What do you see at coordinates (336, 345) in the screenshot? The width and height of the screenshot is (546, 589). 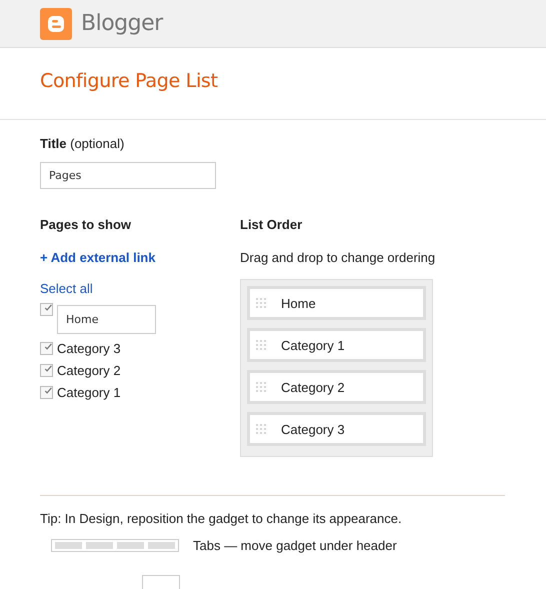 I see `order-item: Category 1` at bounding box center [336, 345].